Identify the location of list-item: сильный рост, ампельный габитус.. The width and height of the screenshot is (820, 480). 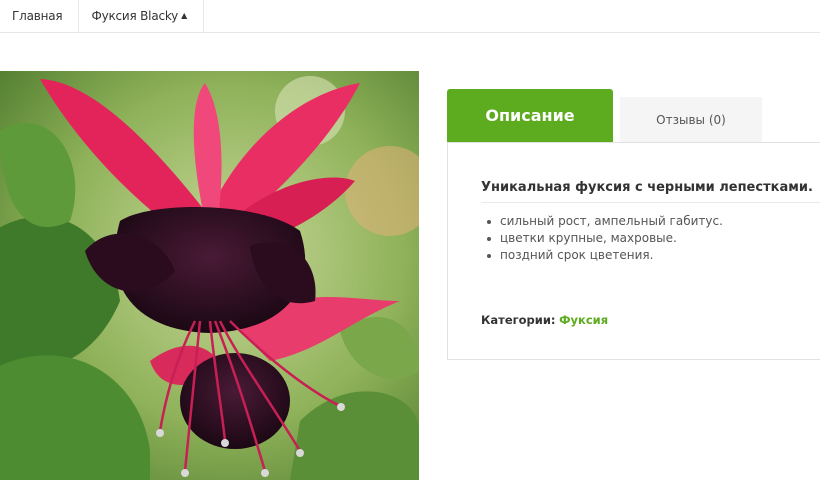
(602, 221).